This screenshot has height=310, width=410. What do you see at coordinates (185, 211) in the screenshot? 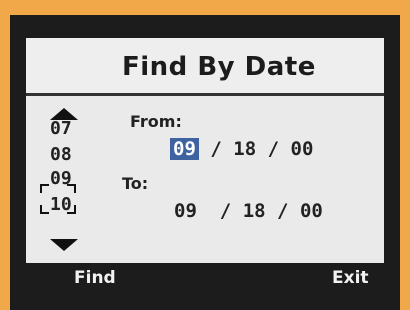
I see `to-month-field: 09` at bounding box center [185, 211].